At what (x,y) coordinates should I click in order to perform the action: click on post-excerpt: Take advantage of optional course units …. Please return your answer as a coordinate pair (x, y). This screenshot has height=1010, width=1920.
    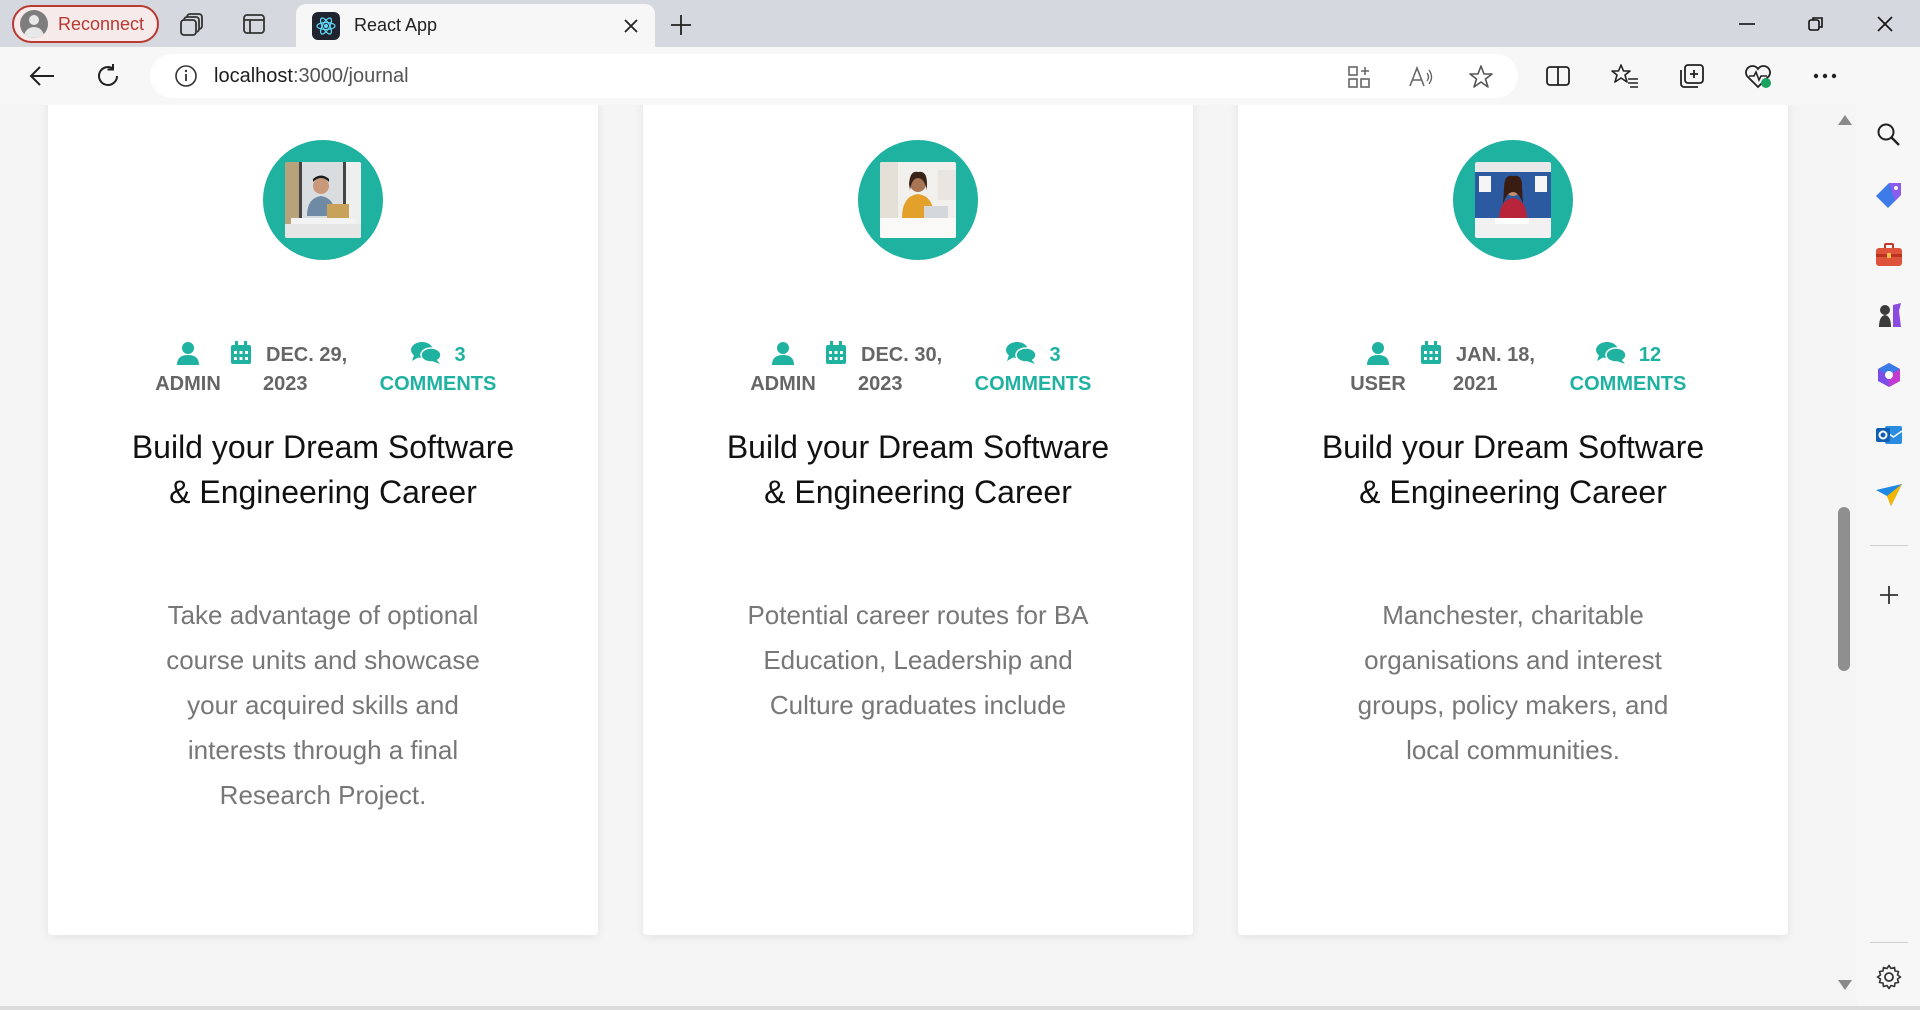
    Looking at the image, I should click on (323, 705).